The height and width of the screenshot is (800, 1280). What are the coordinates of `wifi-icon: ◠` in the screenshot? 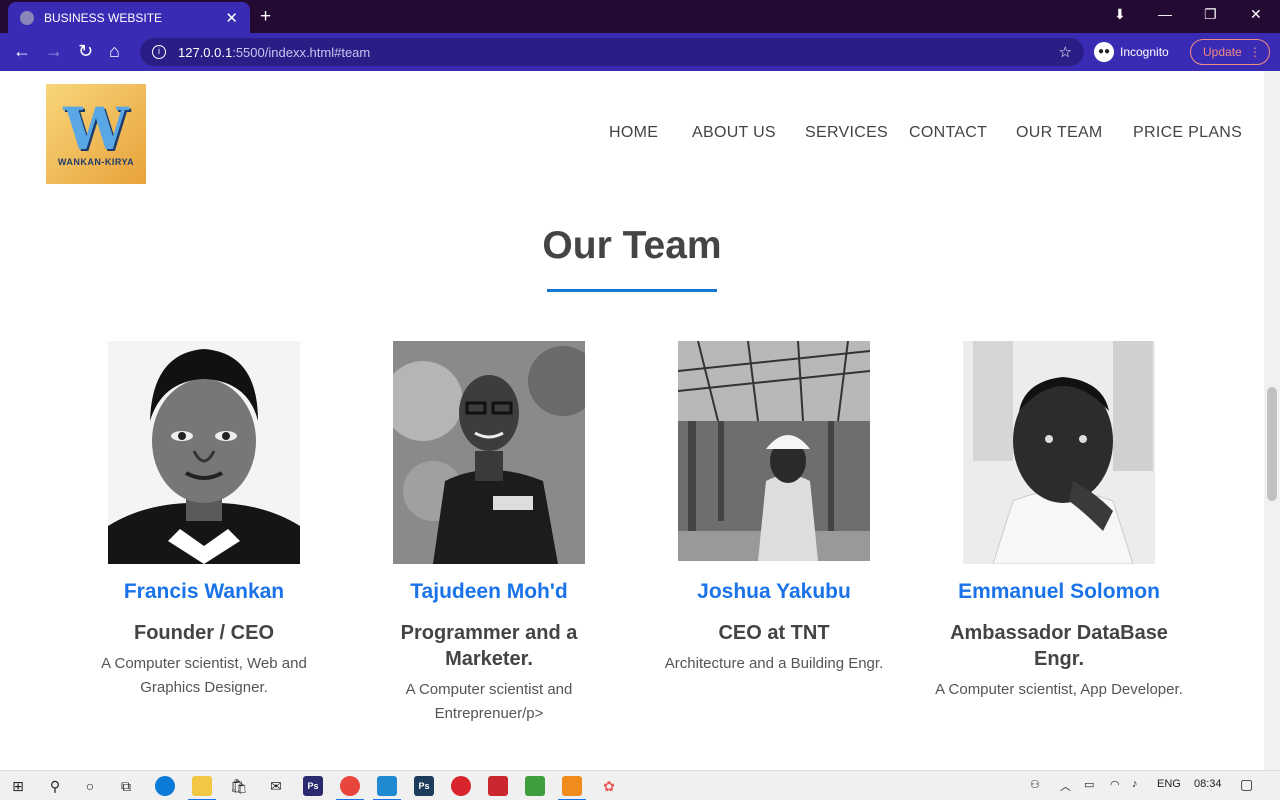 It's located at (1115, 784).